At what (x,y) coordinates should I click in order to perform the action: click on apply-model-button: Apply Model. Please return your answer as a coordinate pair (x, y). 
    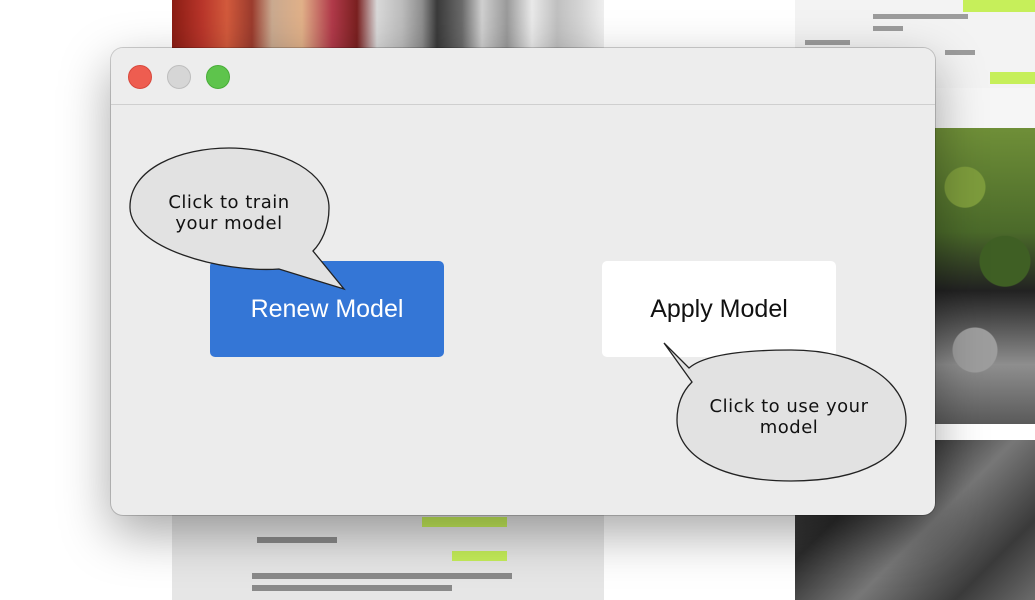
    Looking at the image, I should click on (719, 309).